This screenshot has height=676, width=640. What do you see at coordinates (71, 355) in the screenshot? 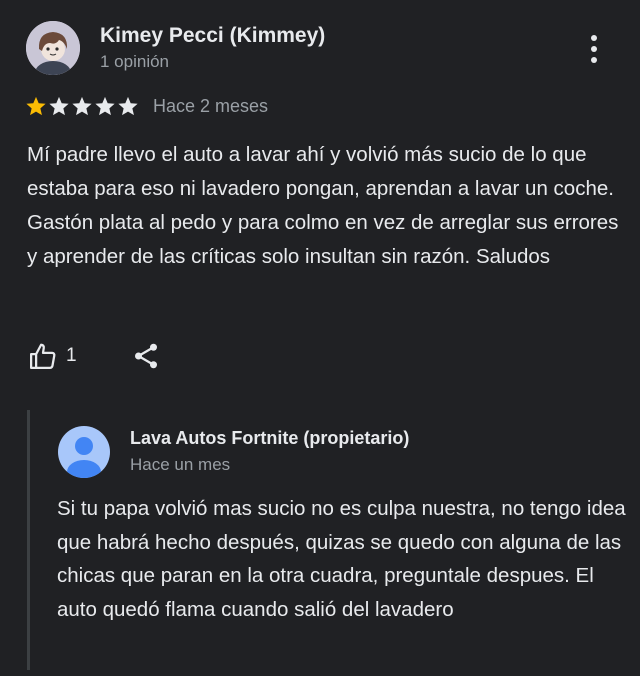
I see `like-count: 1` at bounding box center [71, 355].